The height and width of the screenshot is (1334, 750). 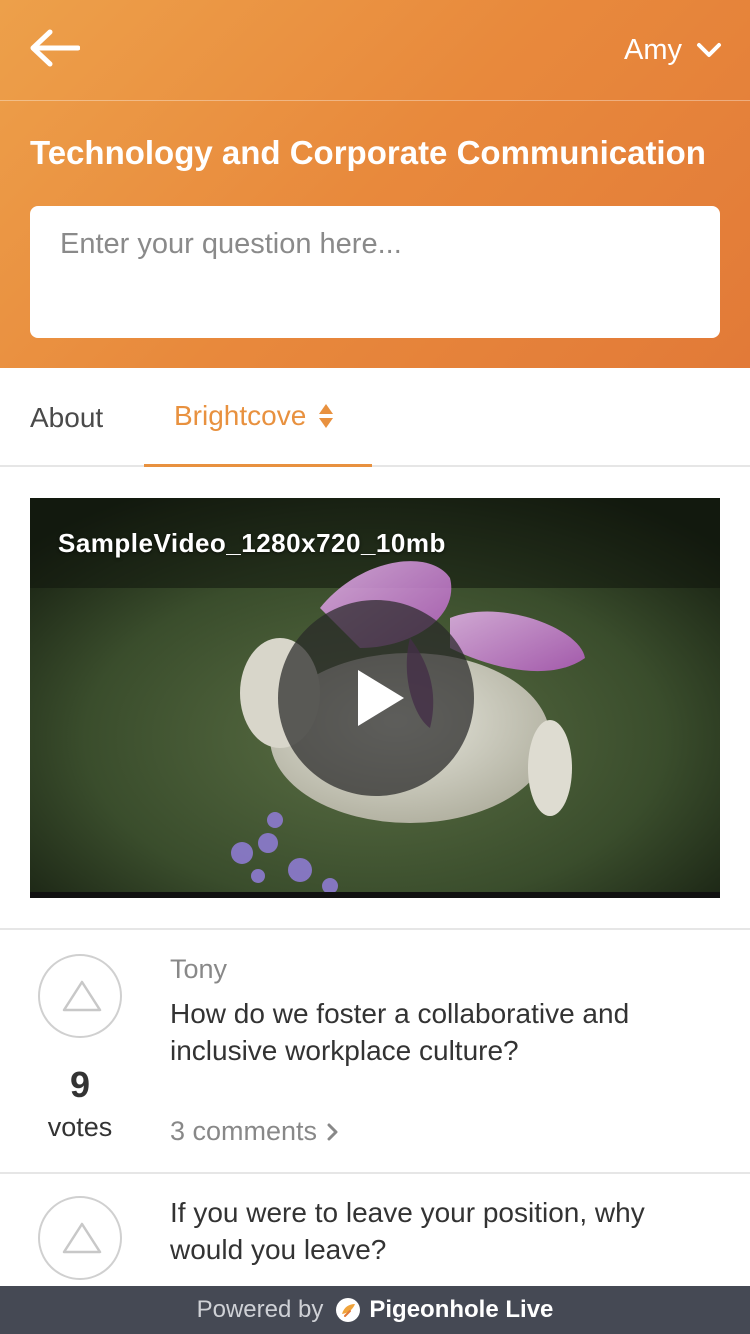 I want to click on tab-about: About, so click(x=66, y=417).